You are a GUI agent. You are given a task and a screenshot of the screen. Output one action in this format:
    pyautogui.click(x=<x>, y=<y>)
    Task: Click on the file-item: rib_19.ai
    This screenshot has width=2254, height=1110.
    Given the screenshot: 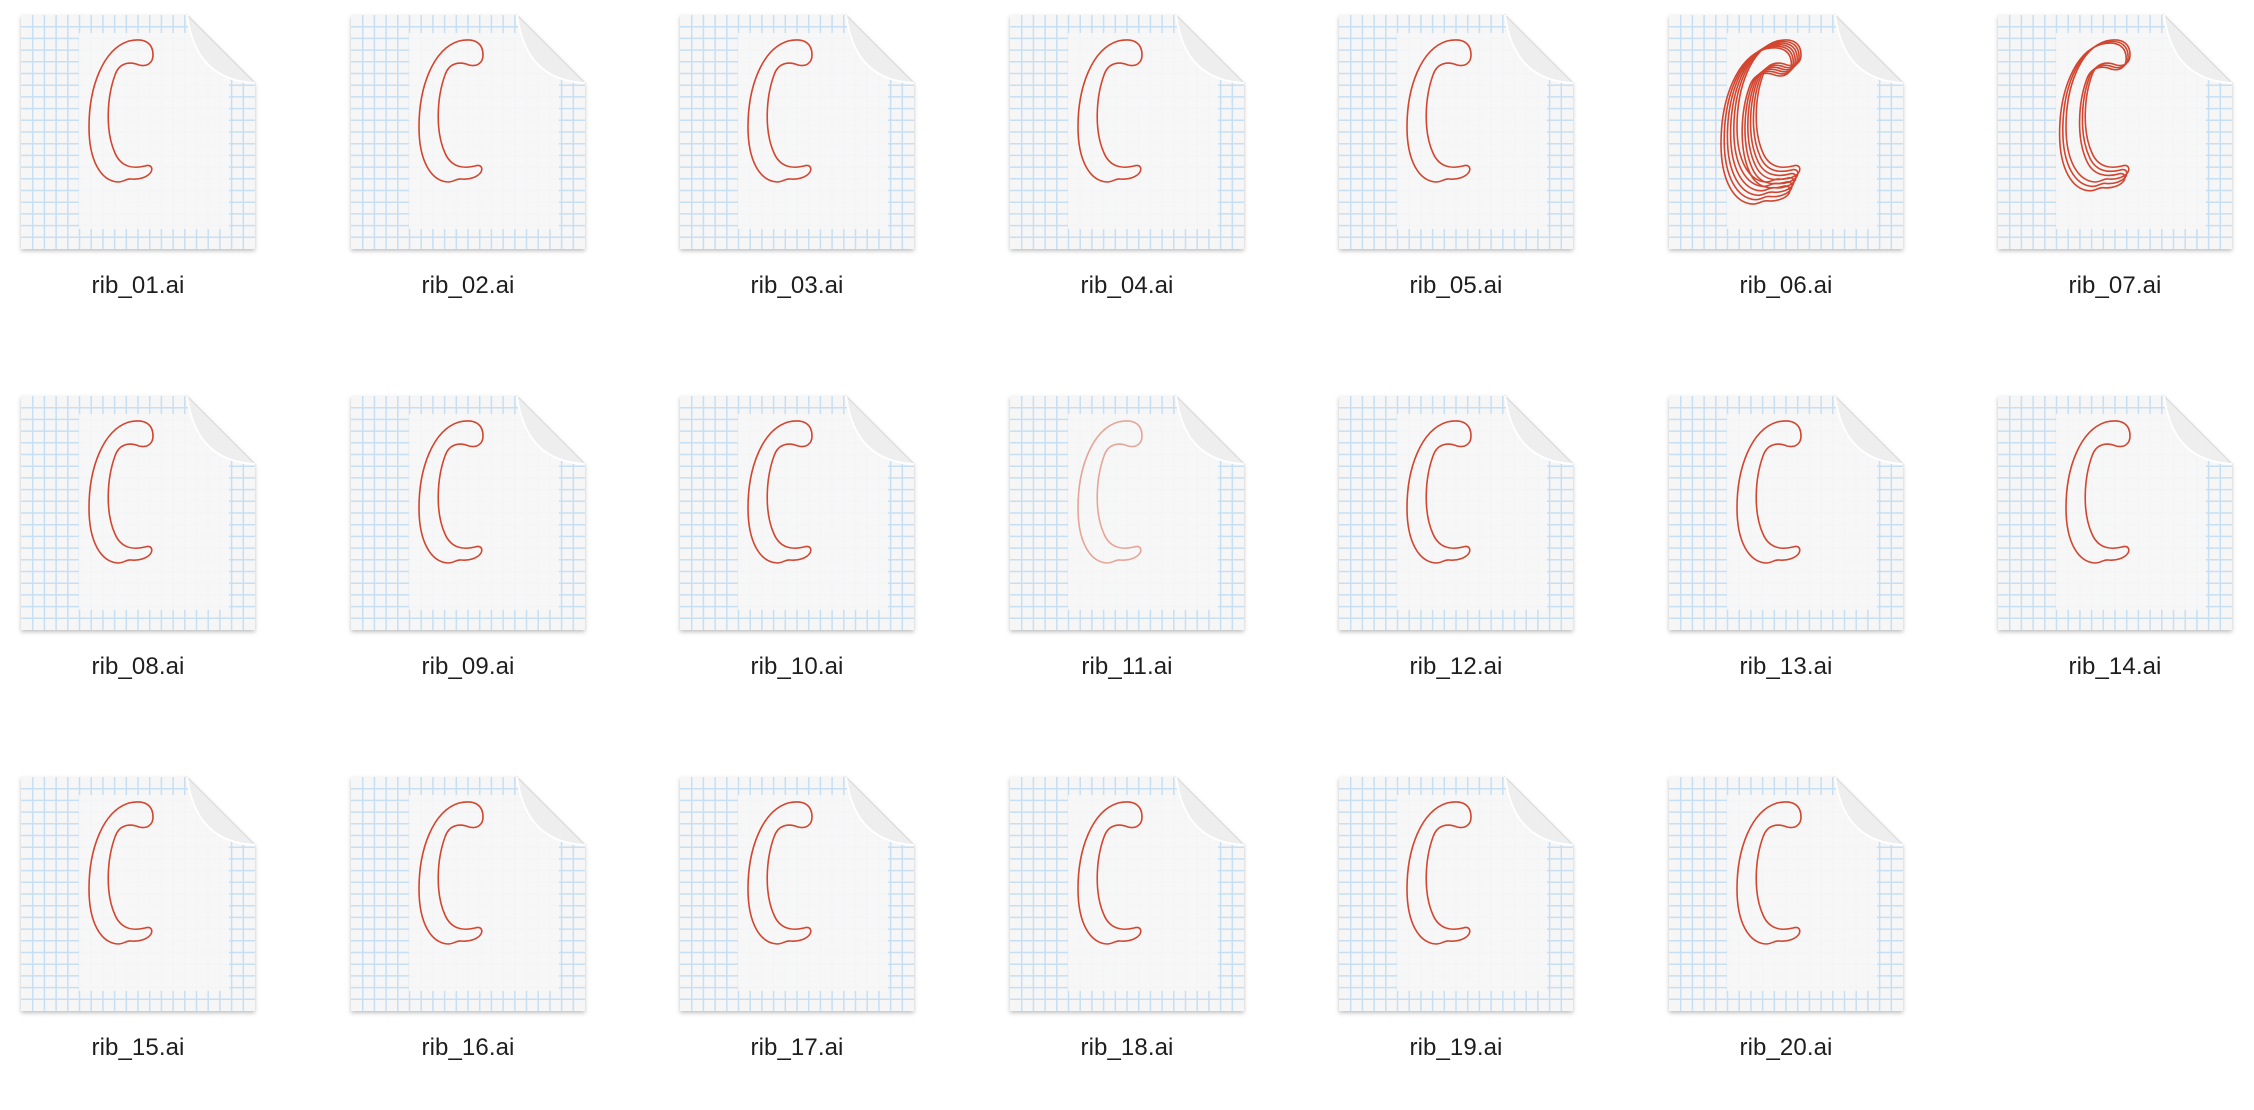 What is the action you would take?
    pyautogui.click(x=1468, y=927)
    